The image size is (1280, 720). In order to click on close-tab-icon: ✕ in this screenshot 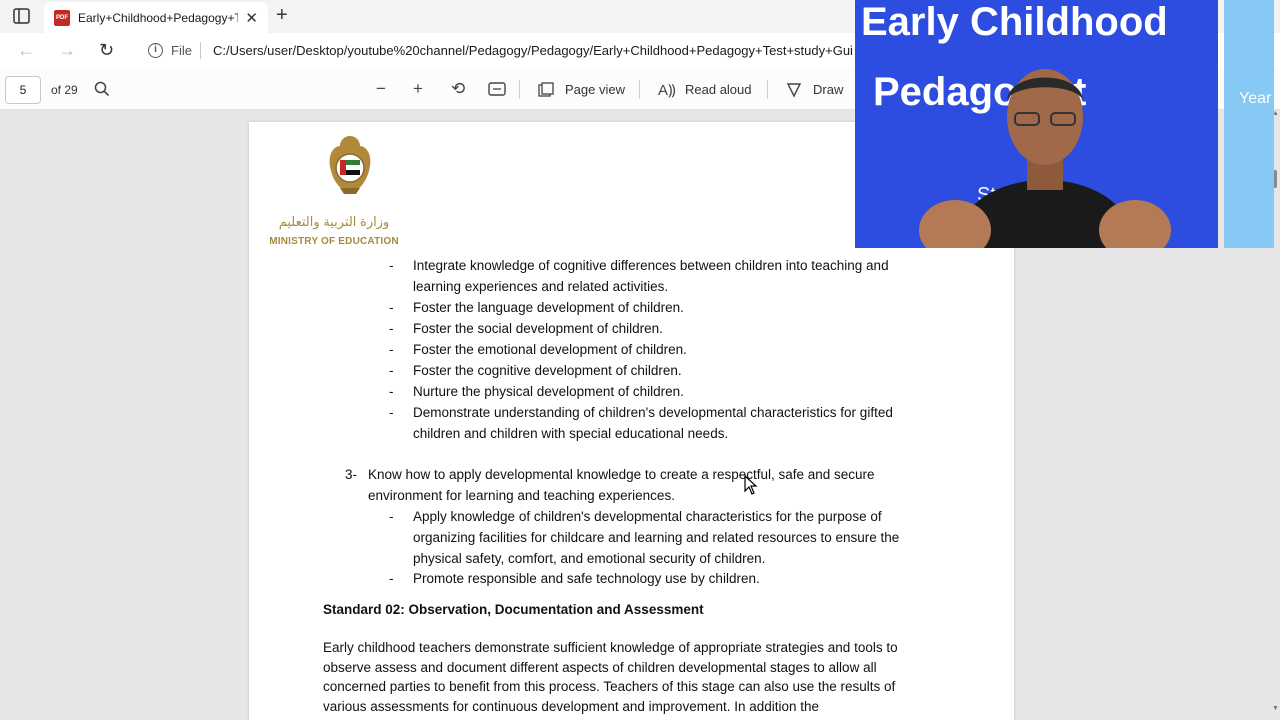, I will do `click(251, 18)`.